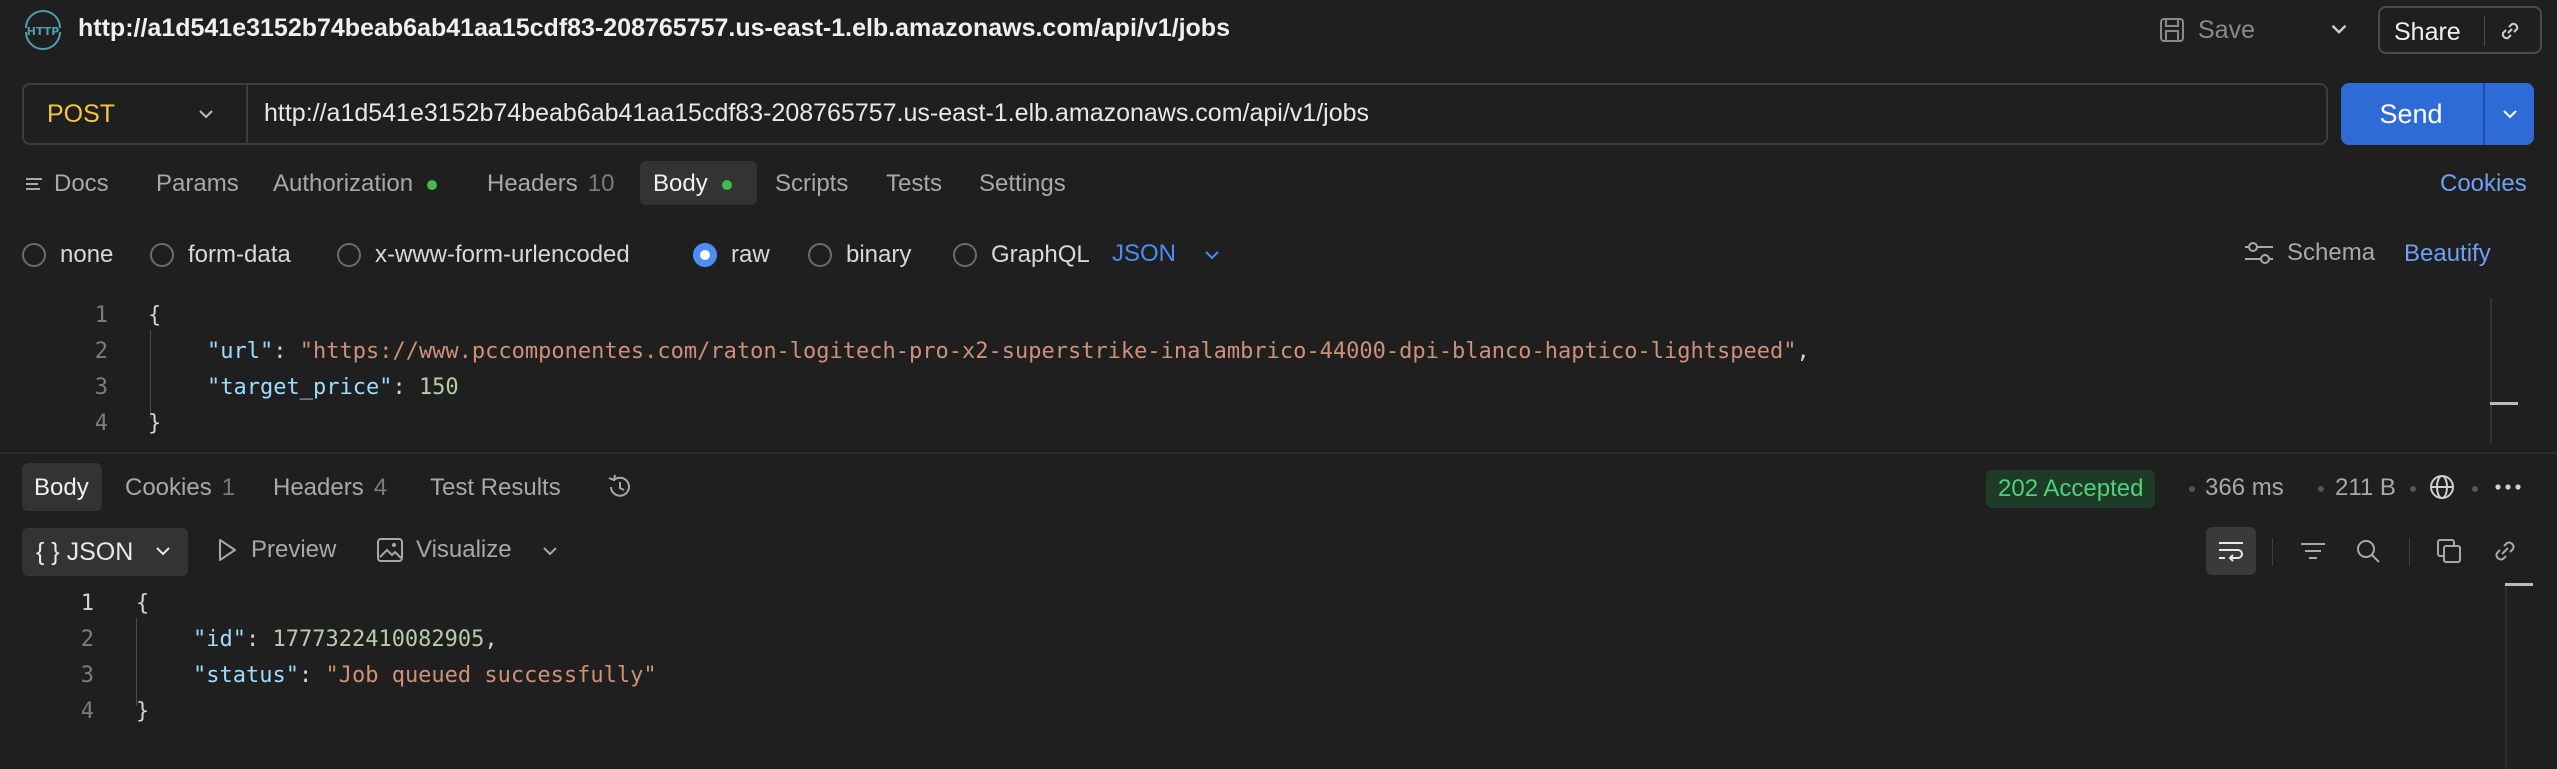 Image resolution: width=2557 pixels, height=769 pixels. Describe the element at coordinates (2484, 31) in the screenshot. I see `share-divider` at that location.